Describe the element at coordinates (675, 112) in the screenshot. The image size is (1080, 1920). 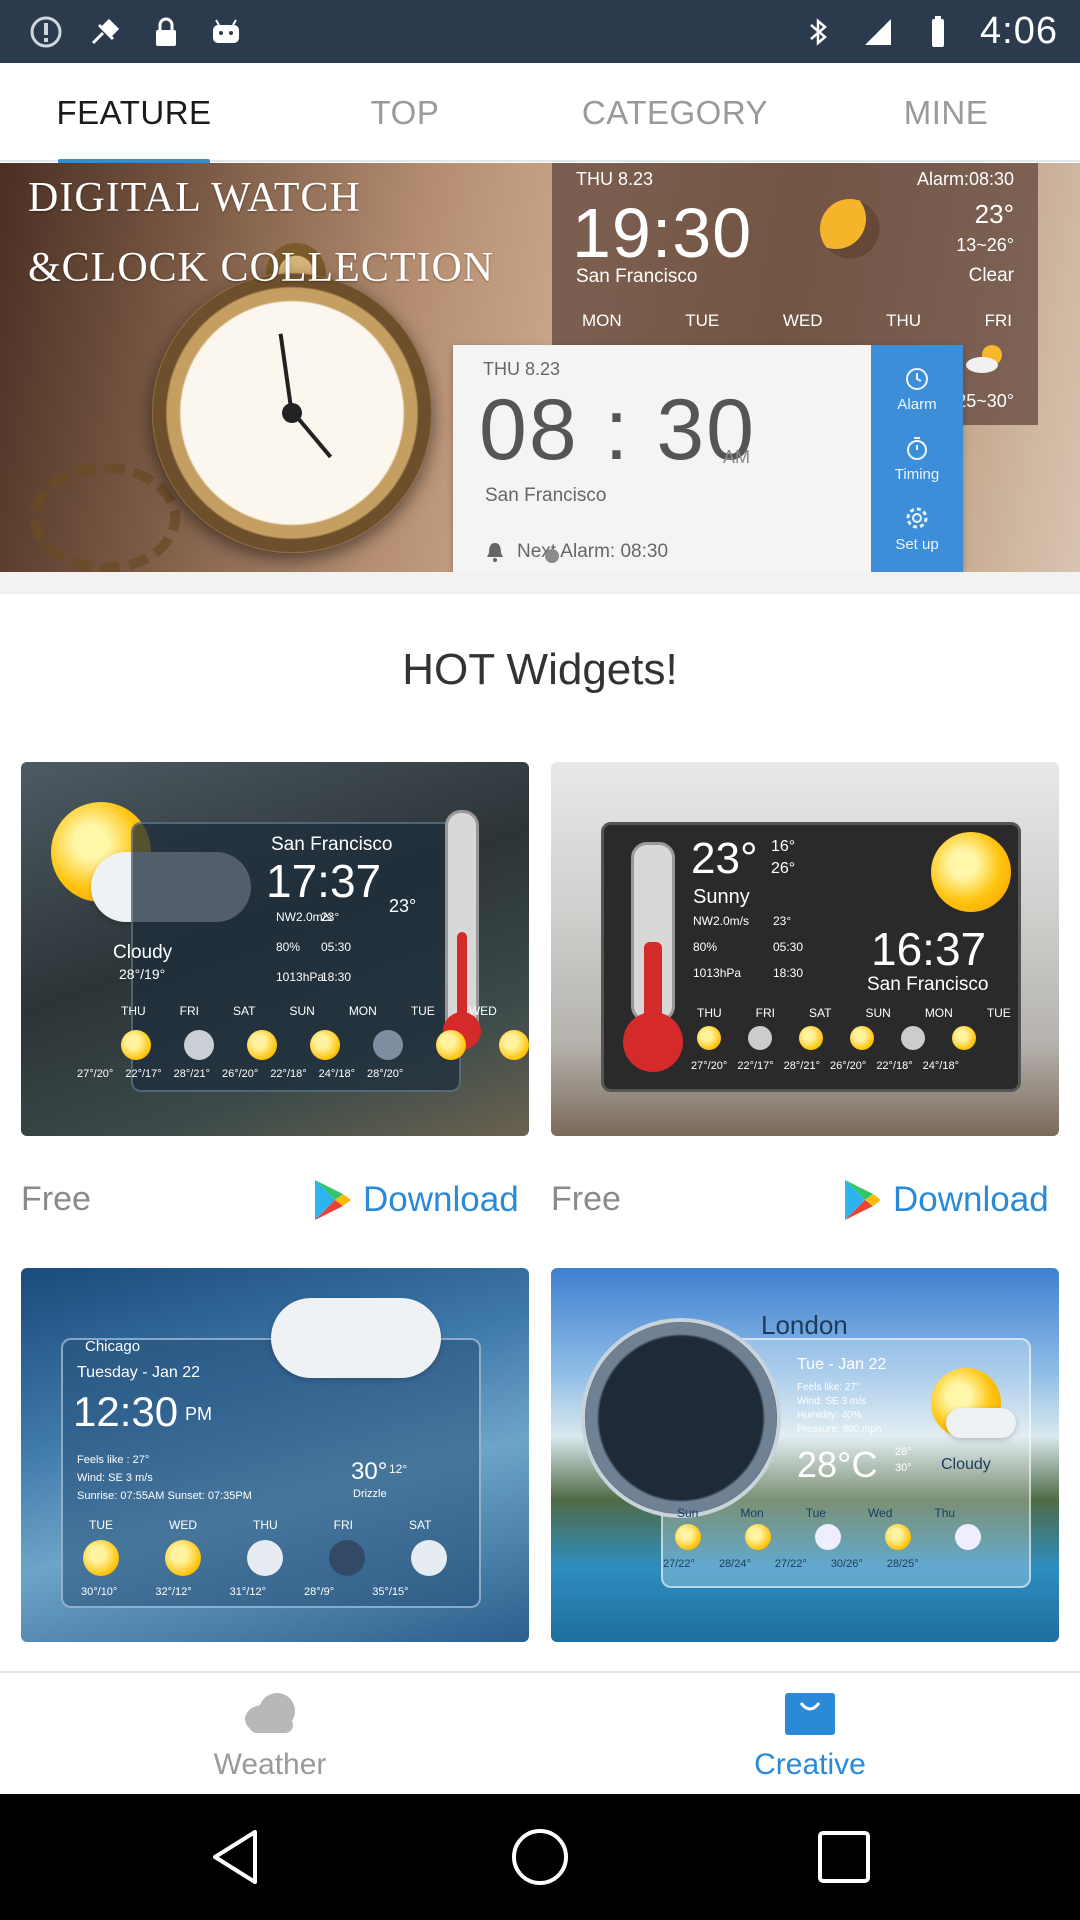
I see `tab-category: CATEGORY` at that location.